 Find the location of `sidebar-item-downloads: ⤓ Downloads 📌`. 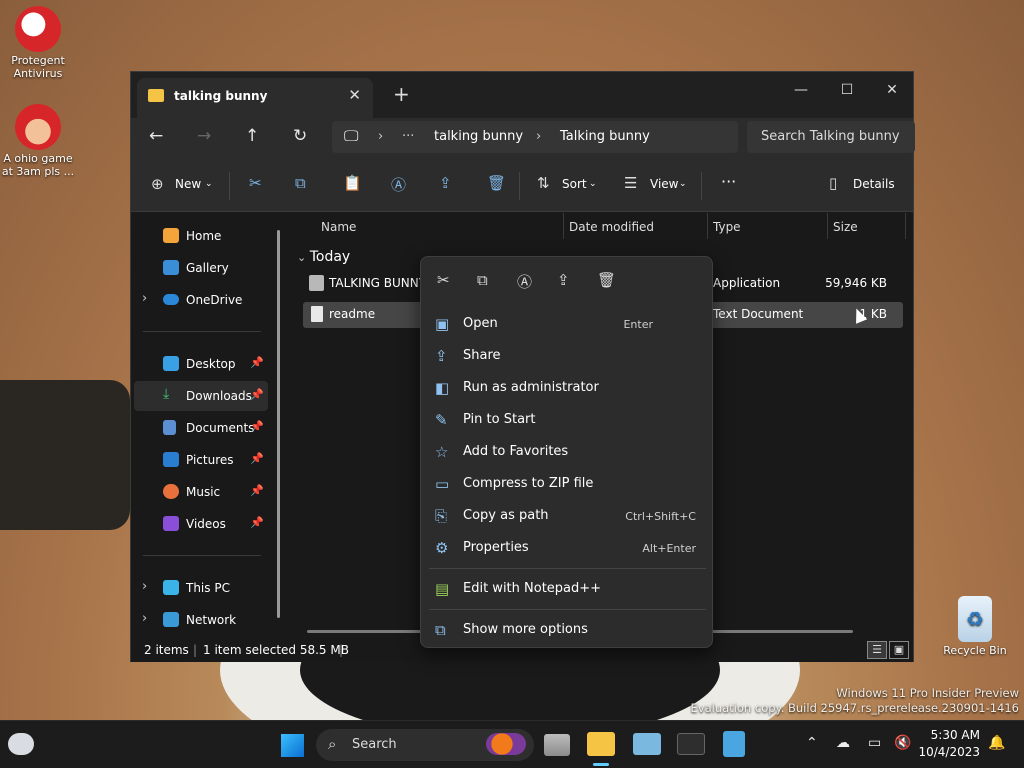

sidebar-item-downloads: ⤓ Downloads 📌 is located at coordinates (201, 396).